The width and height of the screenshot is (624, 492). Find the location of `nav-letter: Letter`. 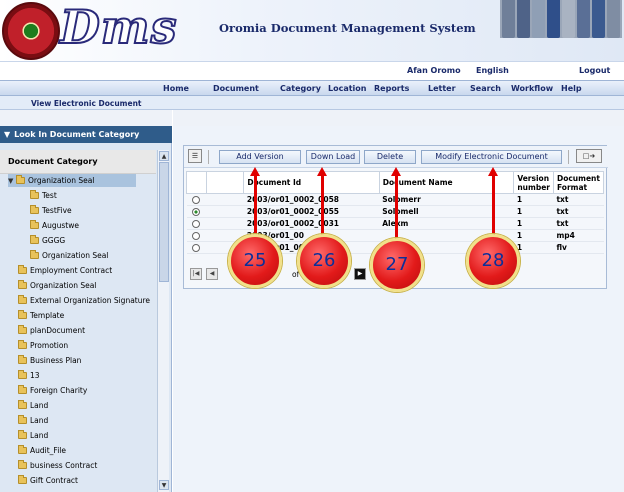

nav-letter: Letter is located at coordinates (442, 88).